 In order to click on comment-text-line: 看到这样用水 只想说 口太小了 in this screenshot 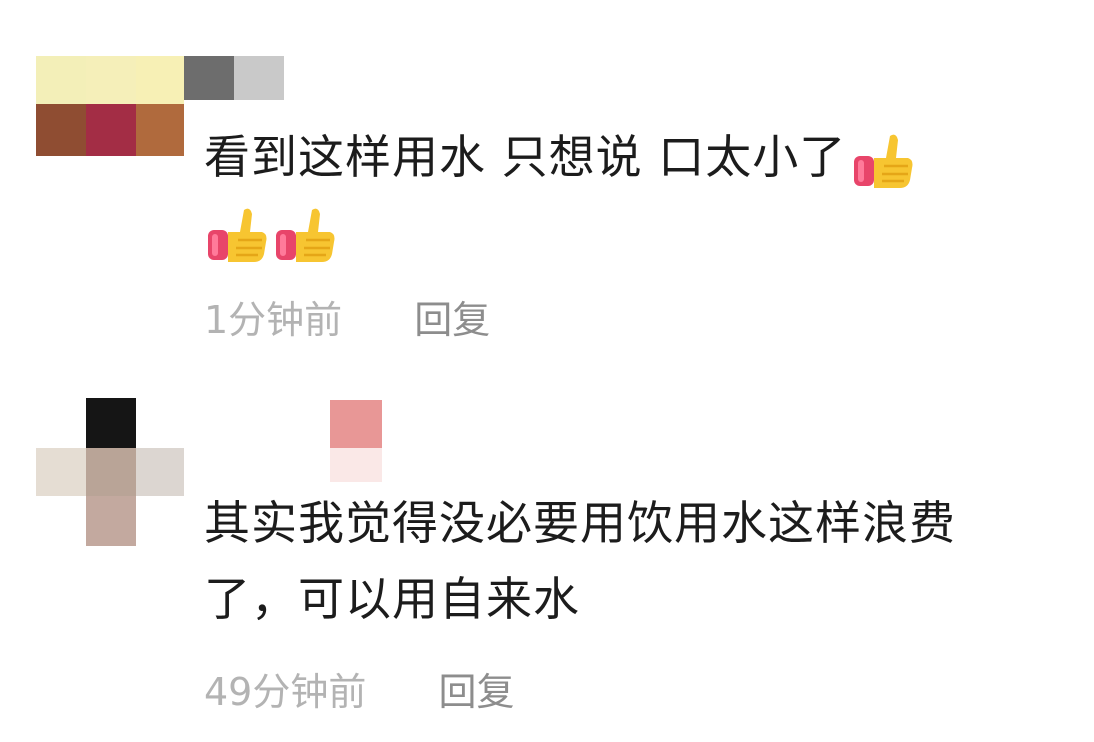, I will do `click(525, 157)`.